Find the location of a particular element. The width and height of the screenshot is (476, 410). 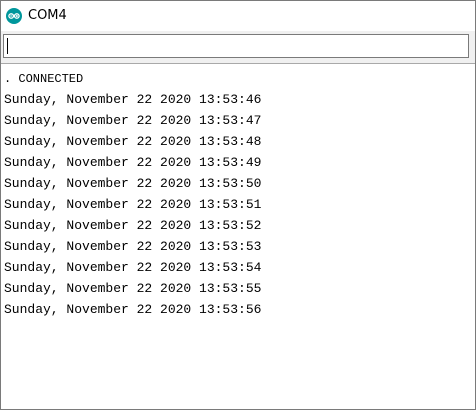

output-line: Sunday, November 22 2020 13:53:46 is located at coordinates (133, 99).